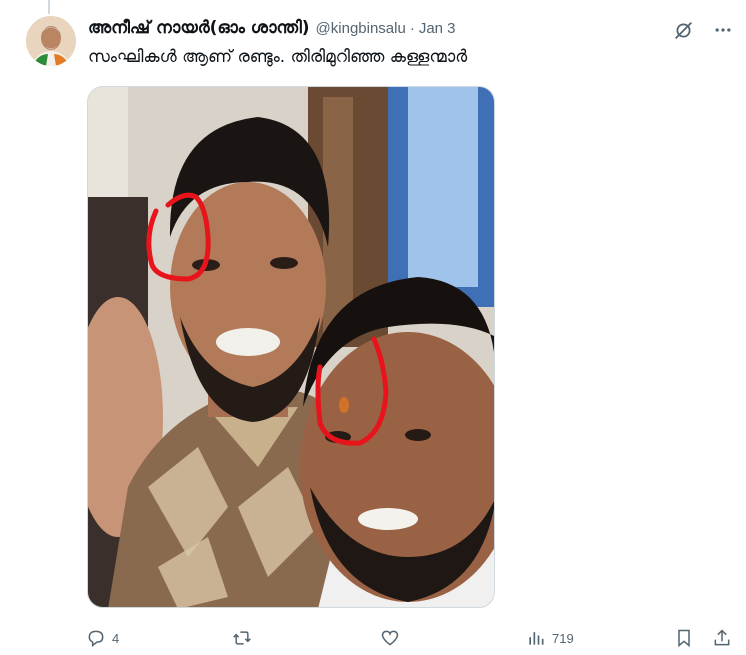 This screenshot has height=655, width=746. Describe the element at coordinates (723, 30) in the screenshot. I see `more-icon` at that location.